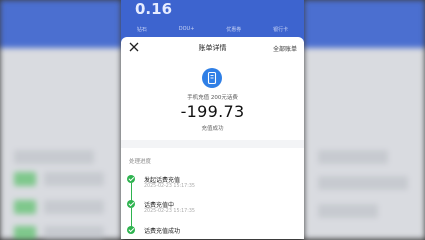 This screenshot has height=240, width=425. What do you see at coordinates (212, 144) in the screenshot?
I see `section-divider` at bounding box center [212, 144].